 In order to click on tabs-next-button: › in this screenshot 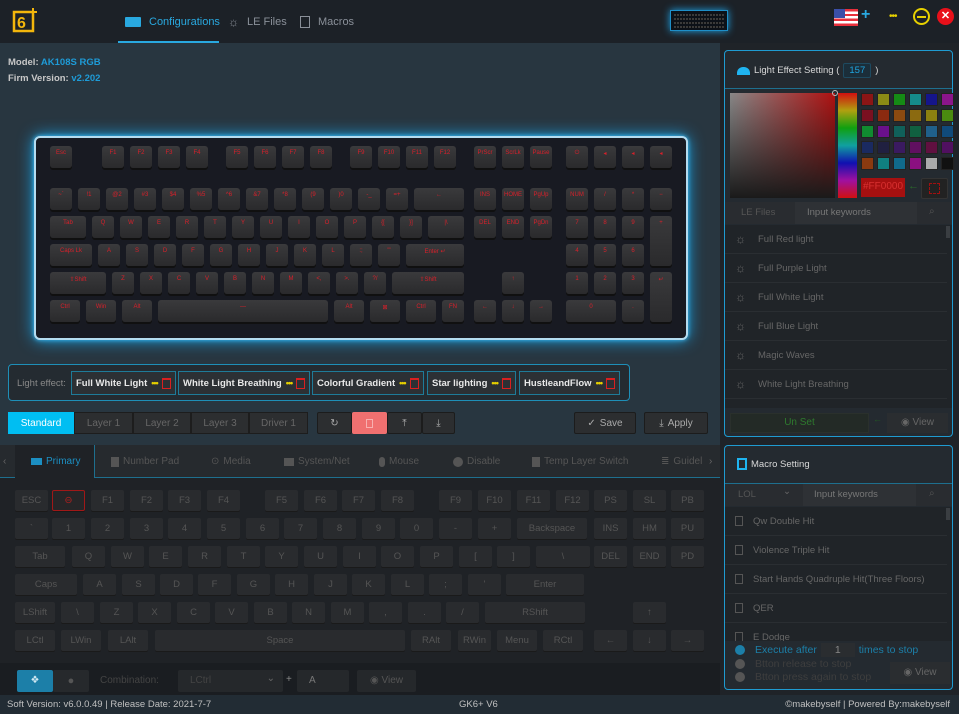, I will do `click(710, 461)`.